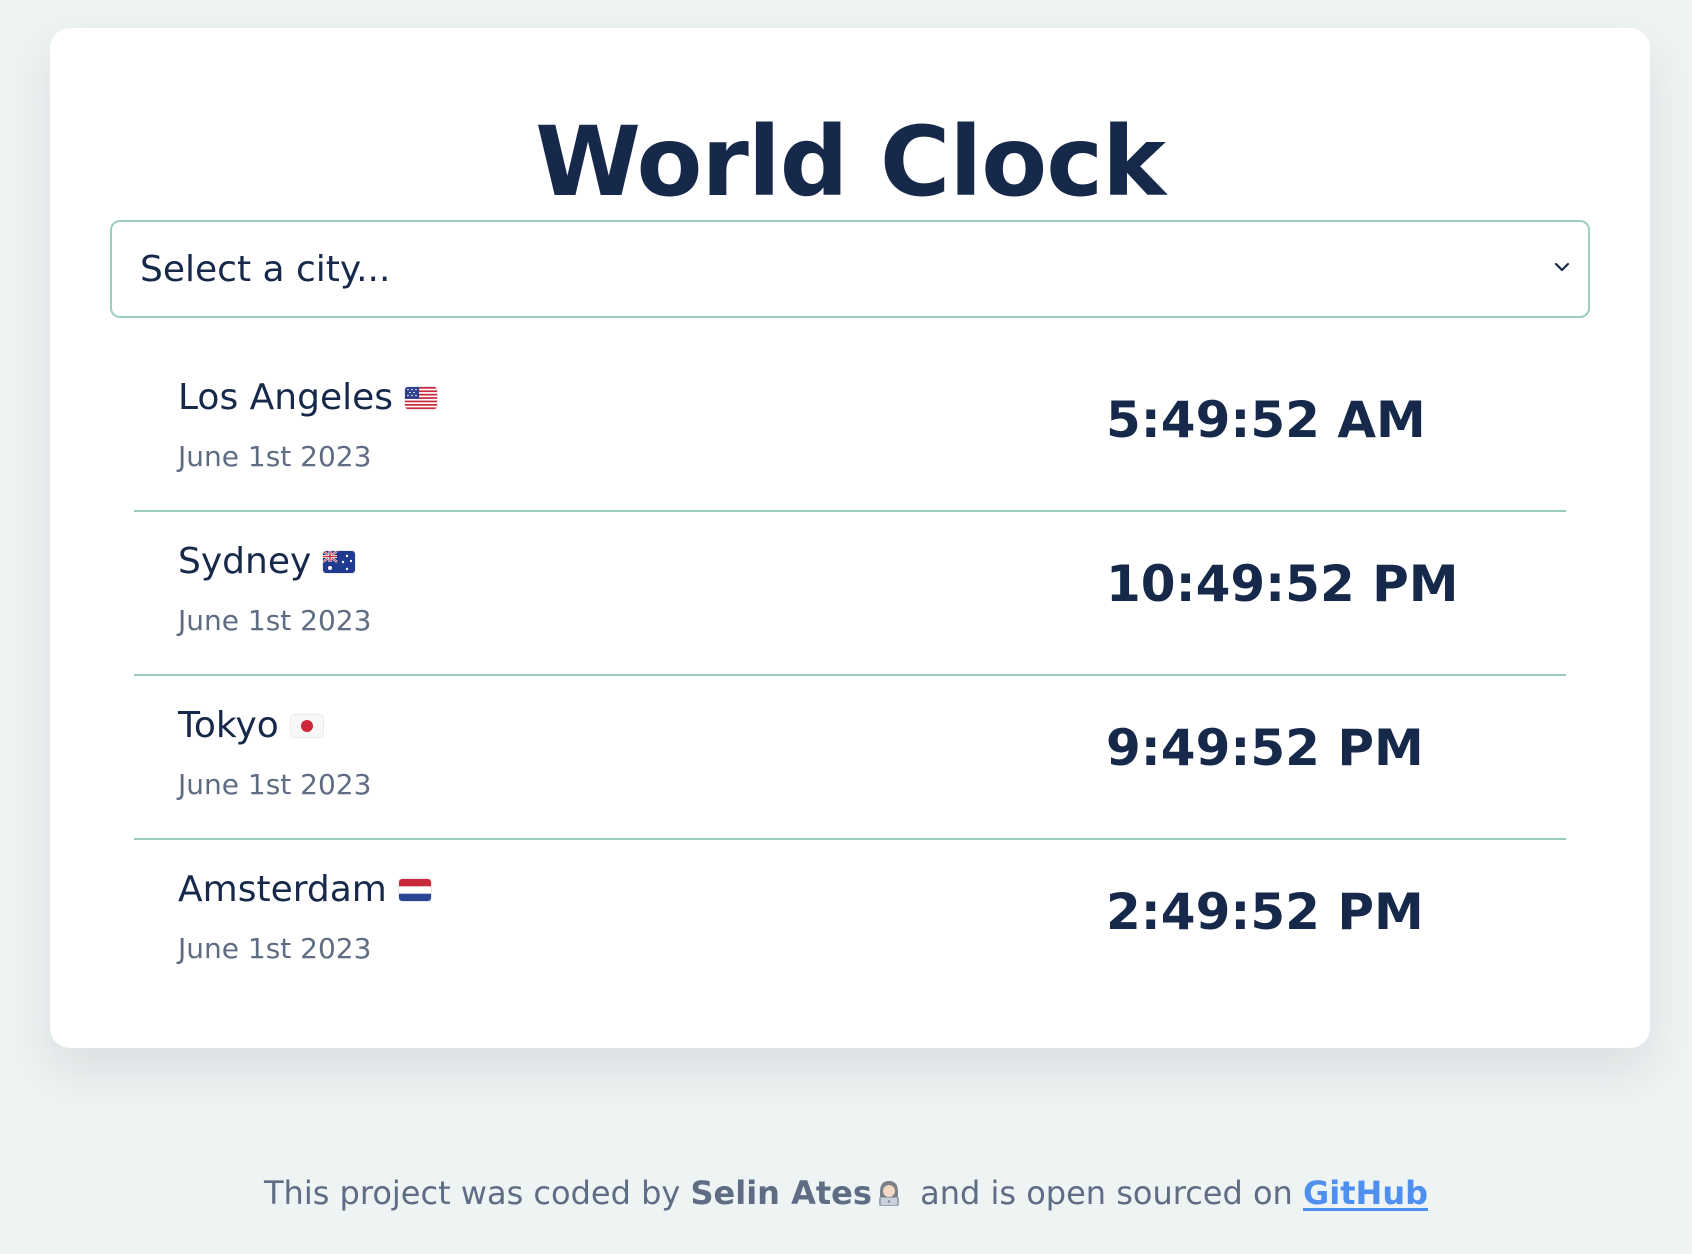 The height and width of the screenshot is (1254, 1692). Describe the element at coordinates (1266, 420) in the screenshot. I see `city-time: 5:49:52 AM` at that location.